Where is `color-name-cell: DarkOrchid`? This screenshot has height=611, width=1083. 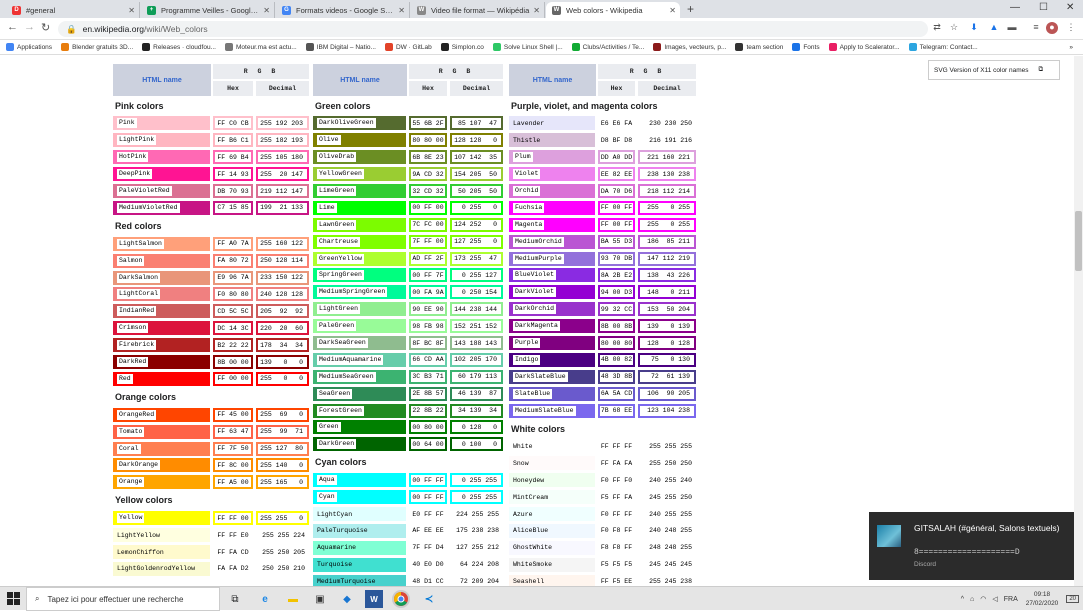
color-name-cell: DarkOrchid is located at coordinates (552, 309).